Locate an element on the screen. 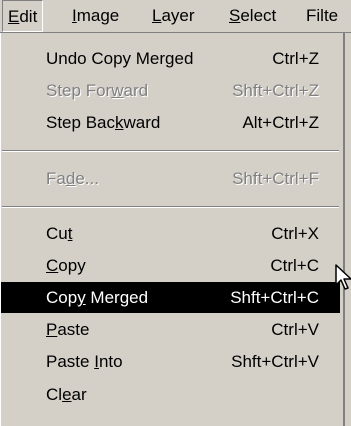 This screenshot has height=426, width=351. menu-layer-label-post: ayer is located at coordinates (178, 15).